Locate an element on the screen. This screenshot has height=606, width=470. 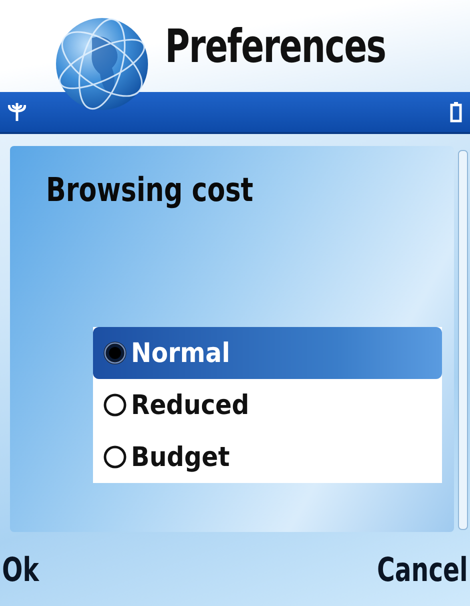
battery-icon is located at coordinates (456, 111).